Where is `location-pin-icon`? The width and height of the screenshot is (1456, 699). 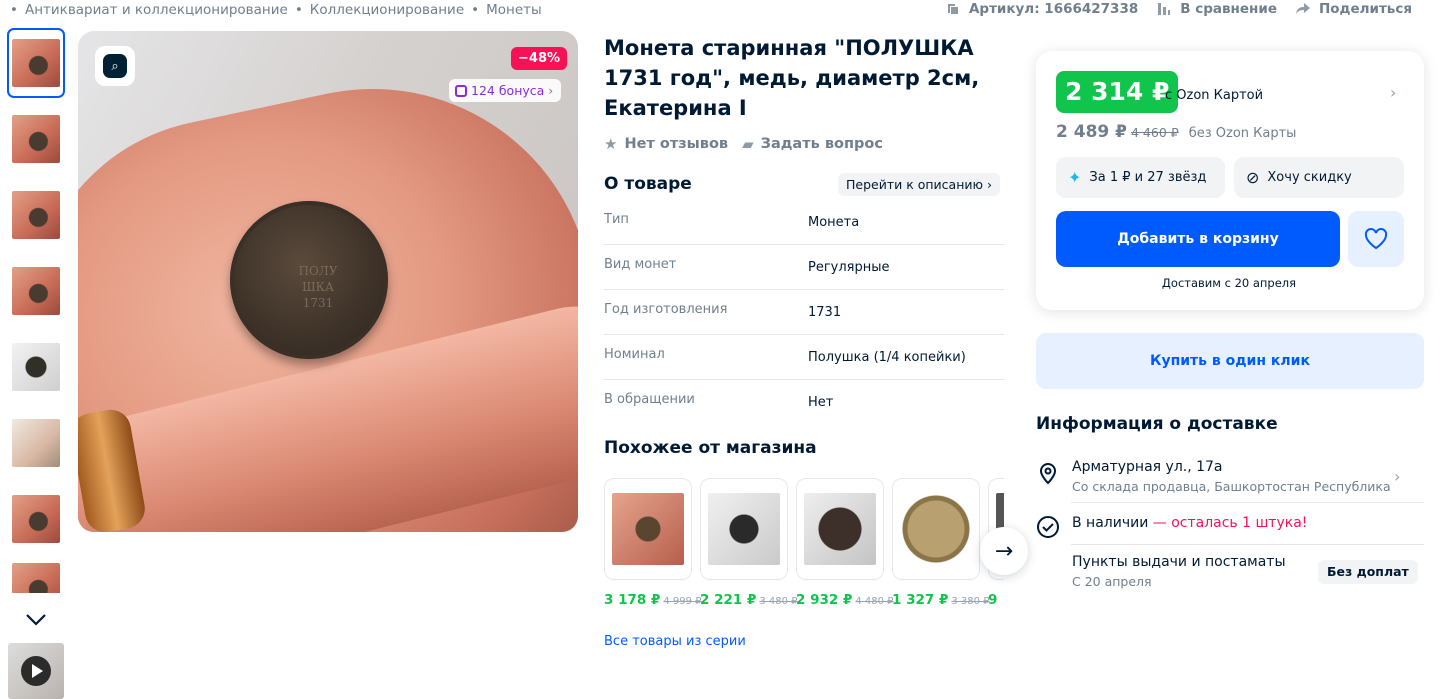
location-pin-icon is located at coordinates (1048, 474).